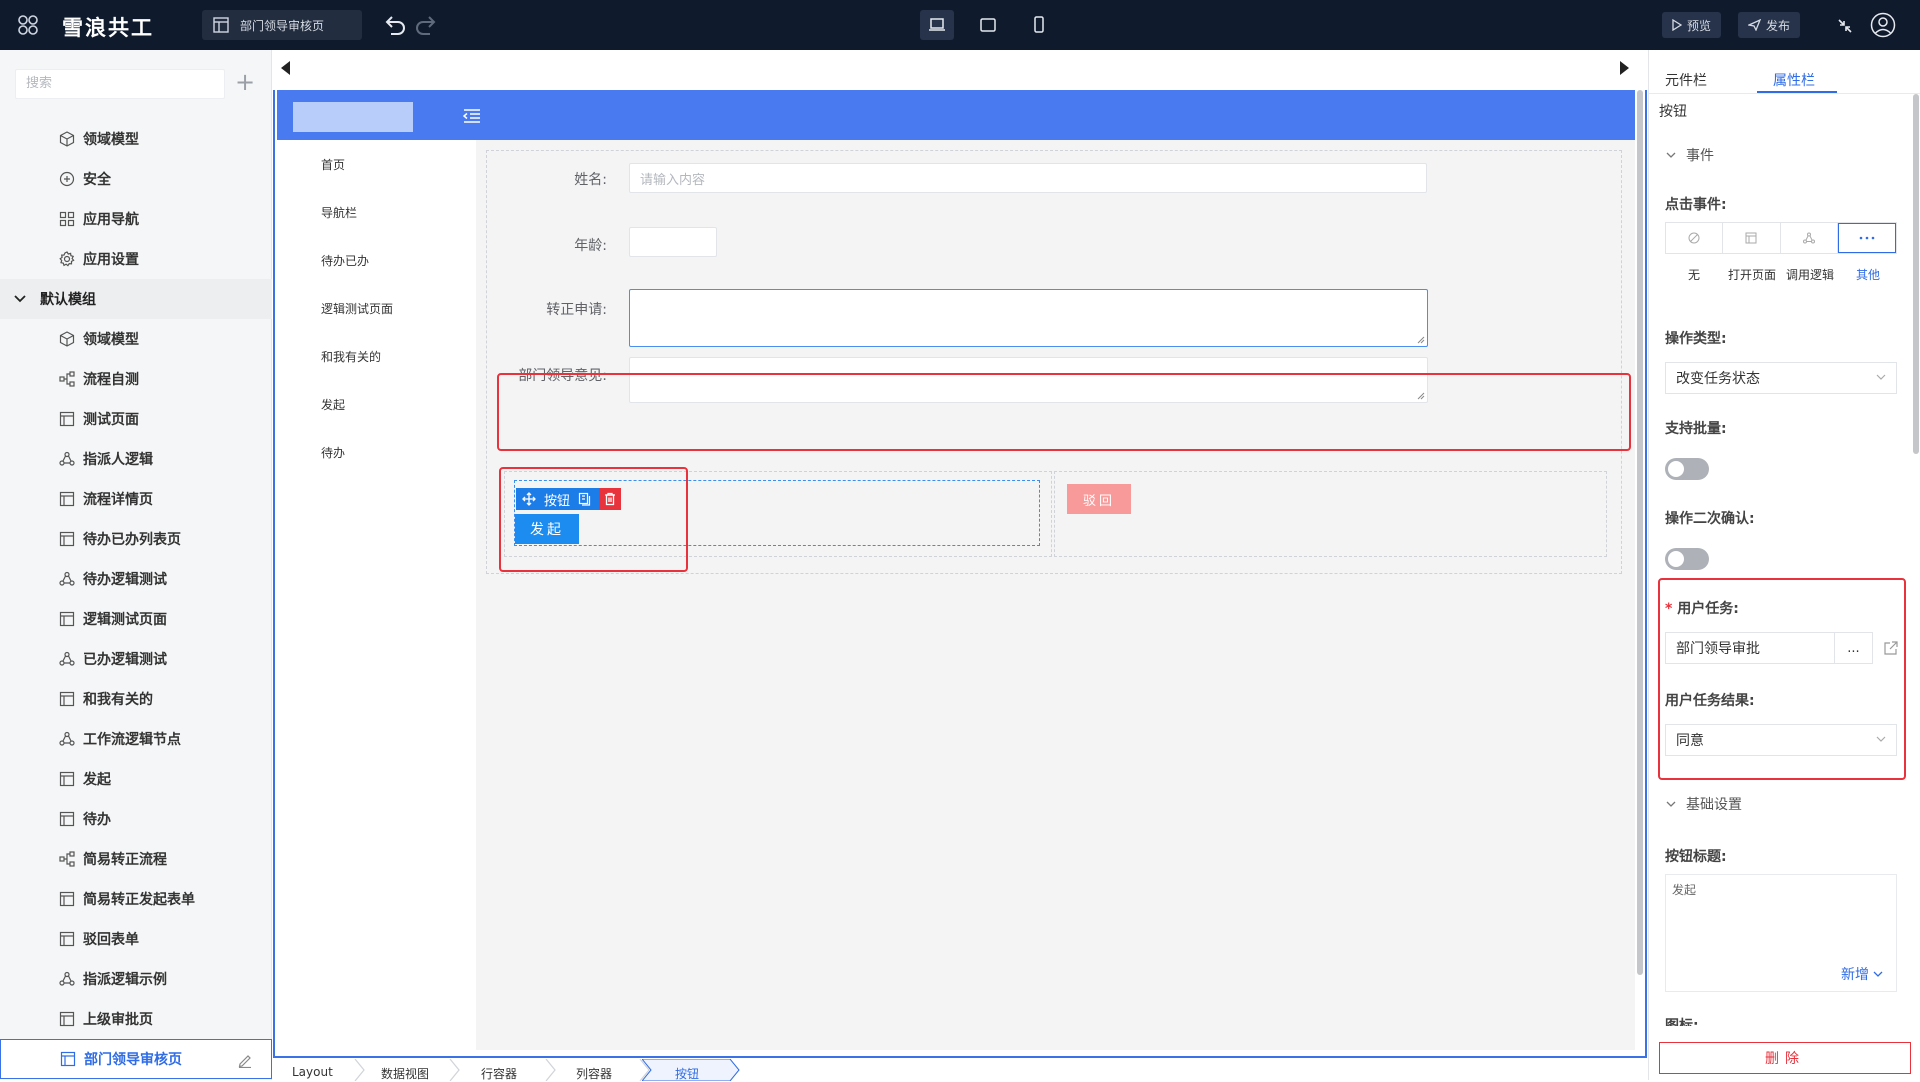  Describe the element at coordinates (376, 356) in the screenshot. I see `nav-item-related: 和我有关的` at that location.